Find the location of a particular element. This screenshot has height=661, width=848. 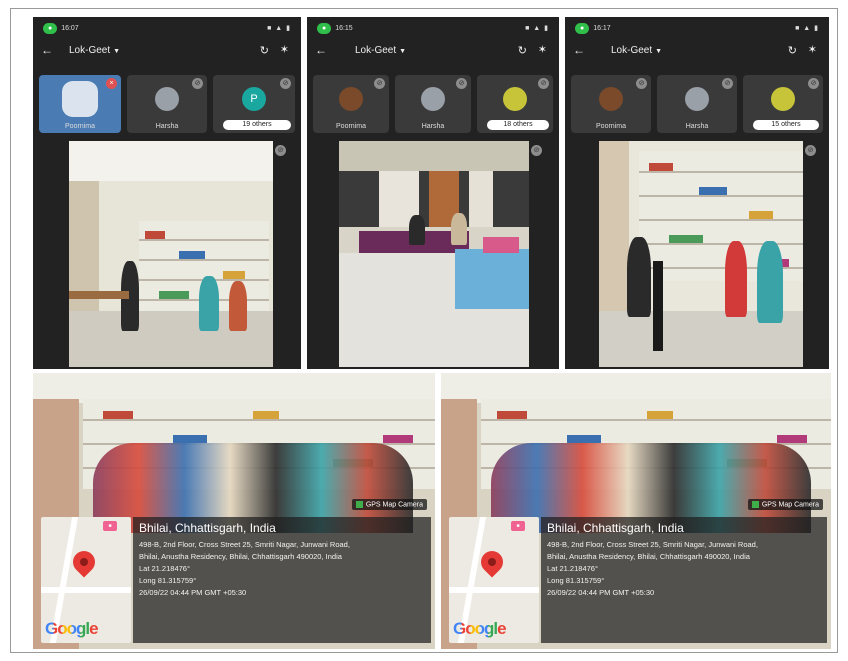

participant-tile-others: ⊘ 15 others is located at coordinates (783, 104).